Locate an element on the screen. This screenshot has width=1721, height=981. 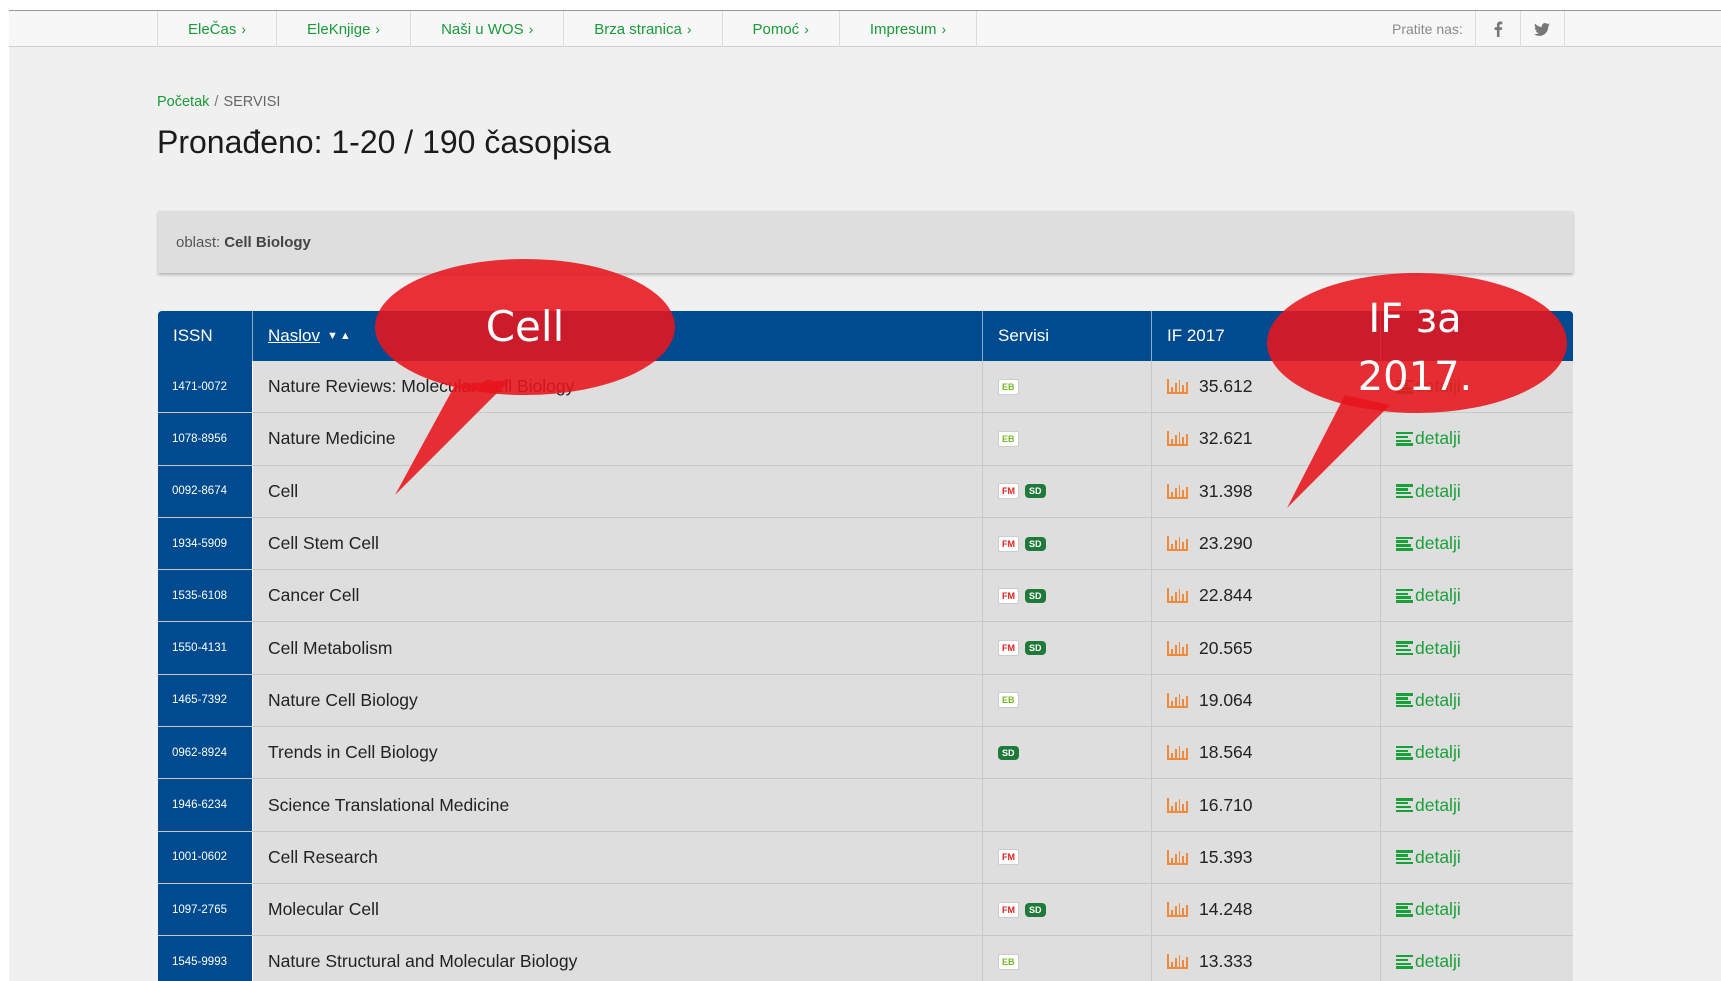
title-cell: Cell is located at coordinates (618, 491).